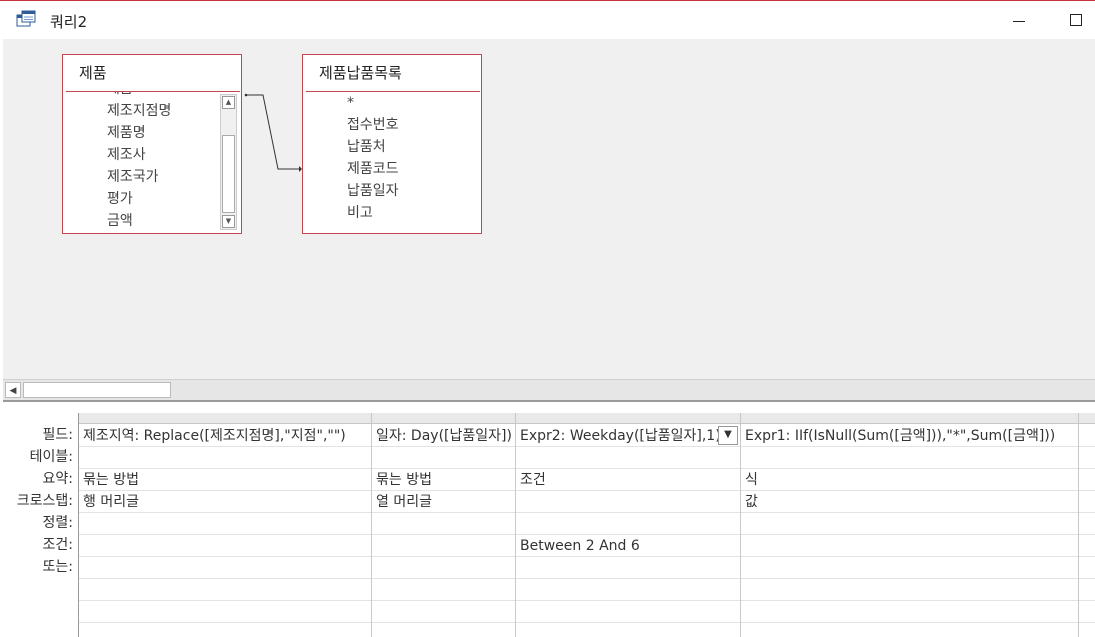 The height and width of the screenshot is (637, 1095). I want to click on chevron-down-icon: ▼, so click(728, 435).